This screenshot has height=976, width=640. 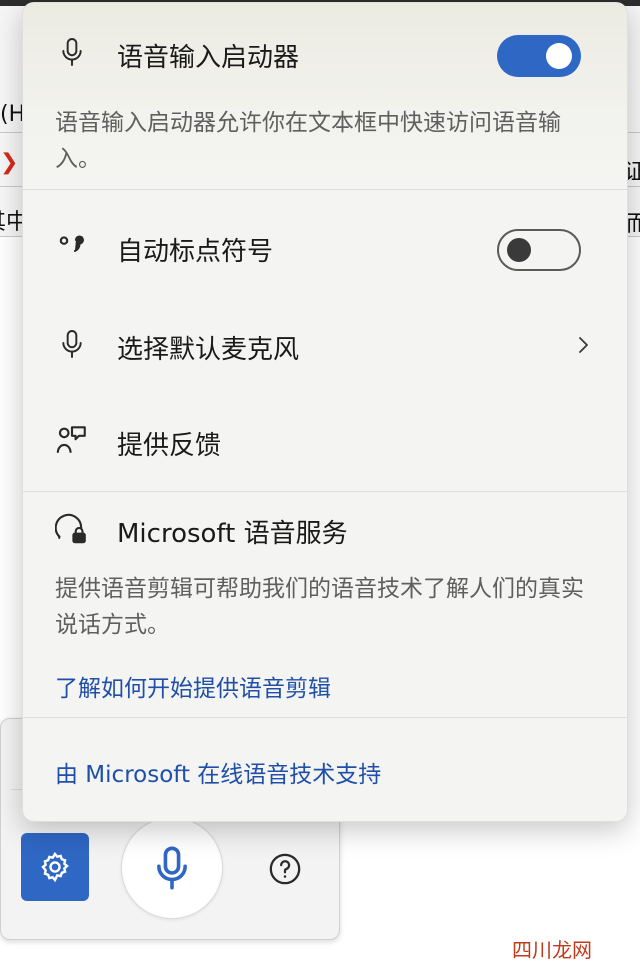 What do you see at coordinates (583, 345) in the screenshot?
I see `chevron-right-icon` at bounding box center [583, 345].